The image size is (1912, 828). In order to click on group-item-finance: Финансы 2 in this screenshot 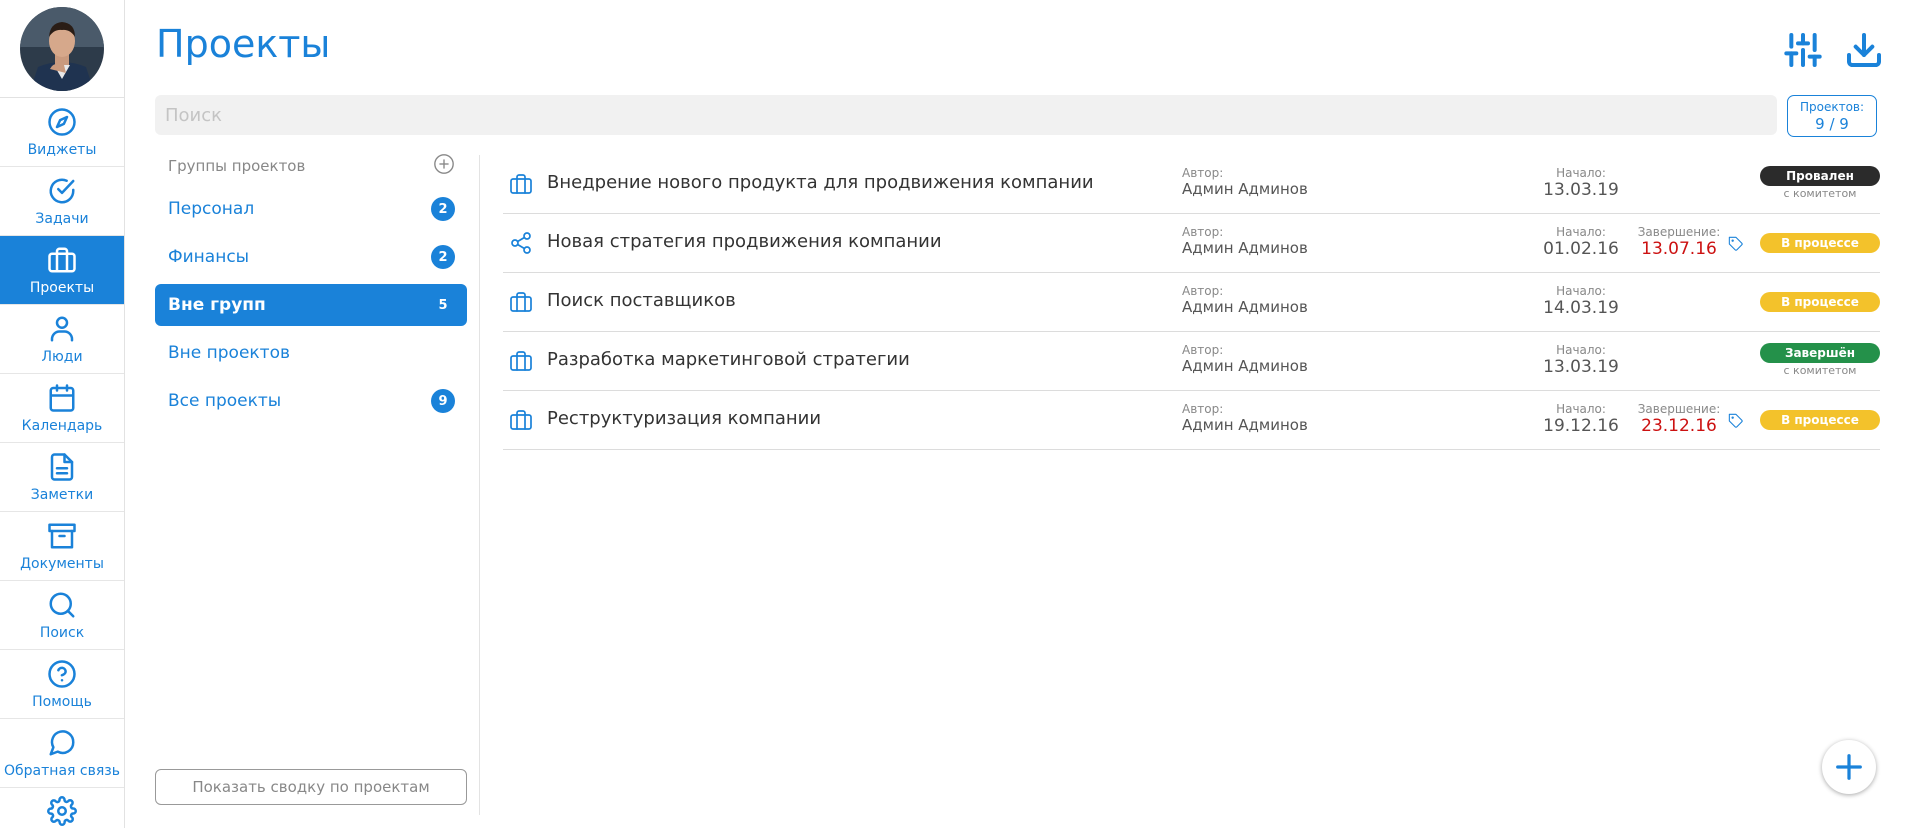, I will do `click(311, 257)`.